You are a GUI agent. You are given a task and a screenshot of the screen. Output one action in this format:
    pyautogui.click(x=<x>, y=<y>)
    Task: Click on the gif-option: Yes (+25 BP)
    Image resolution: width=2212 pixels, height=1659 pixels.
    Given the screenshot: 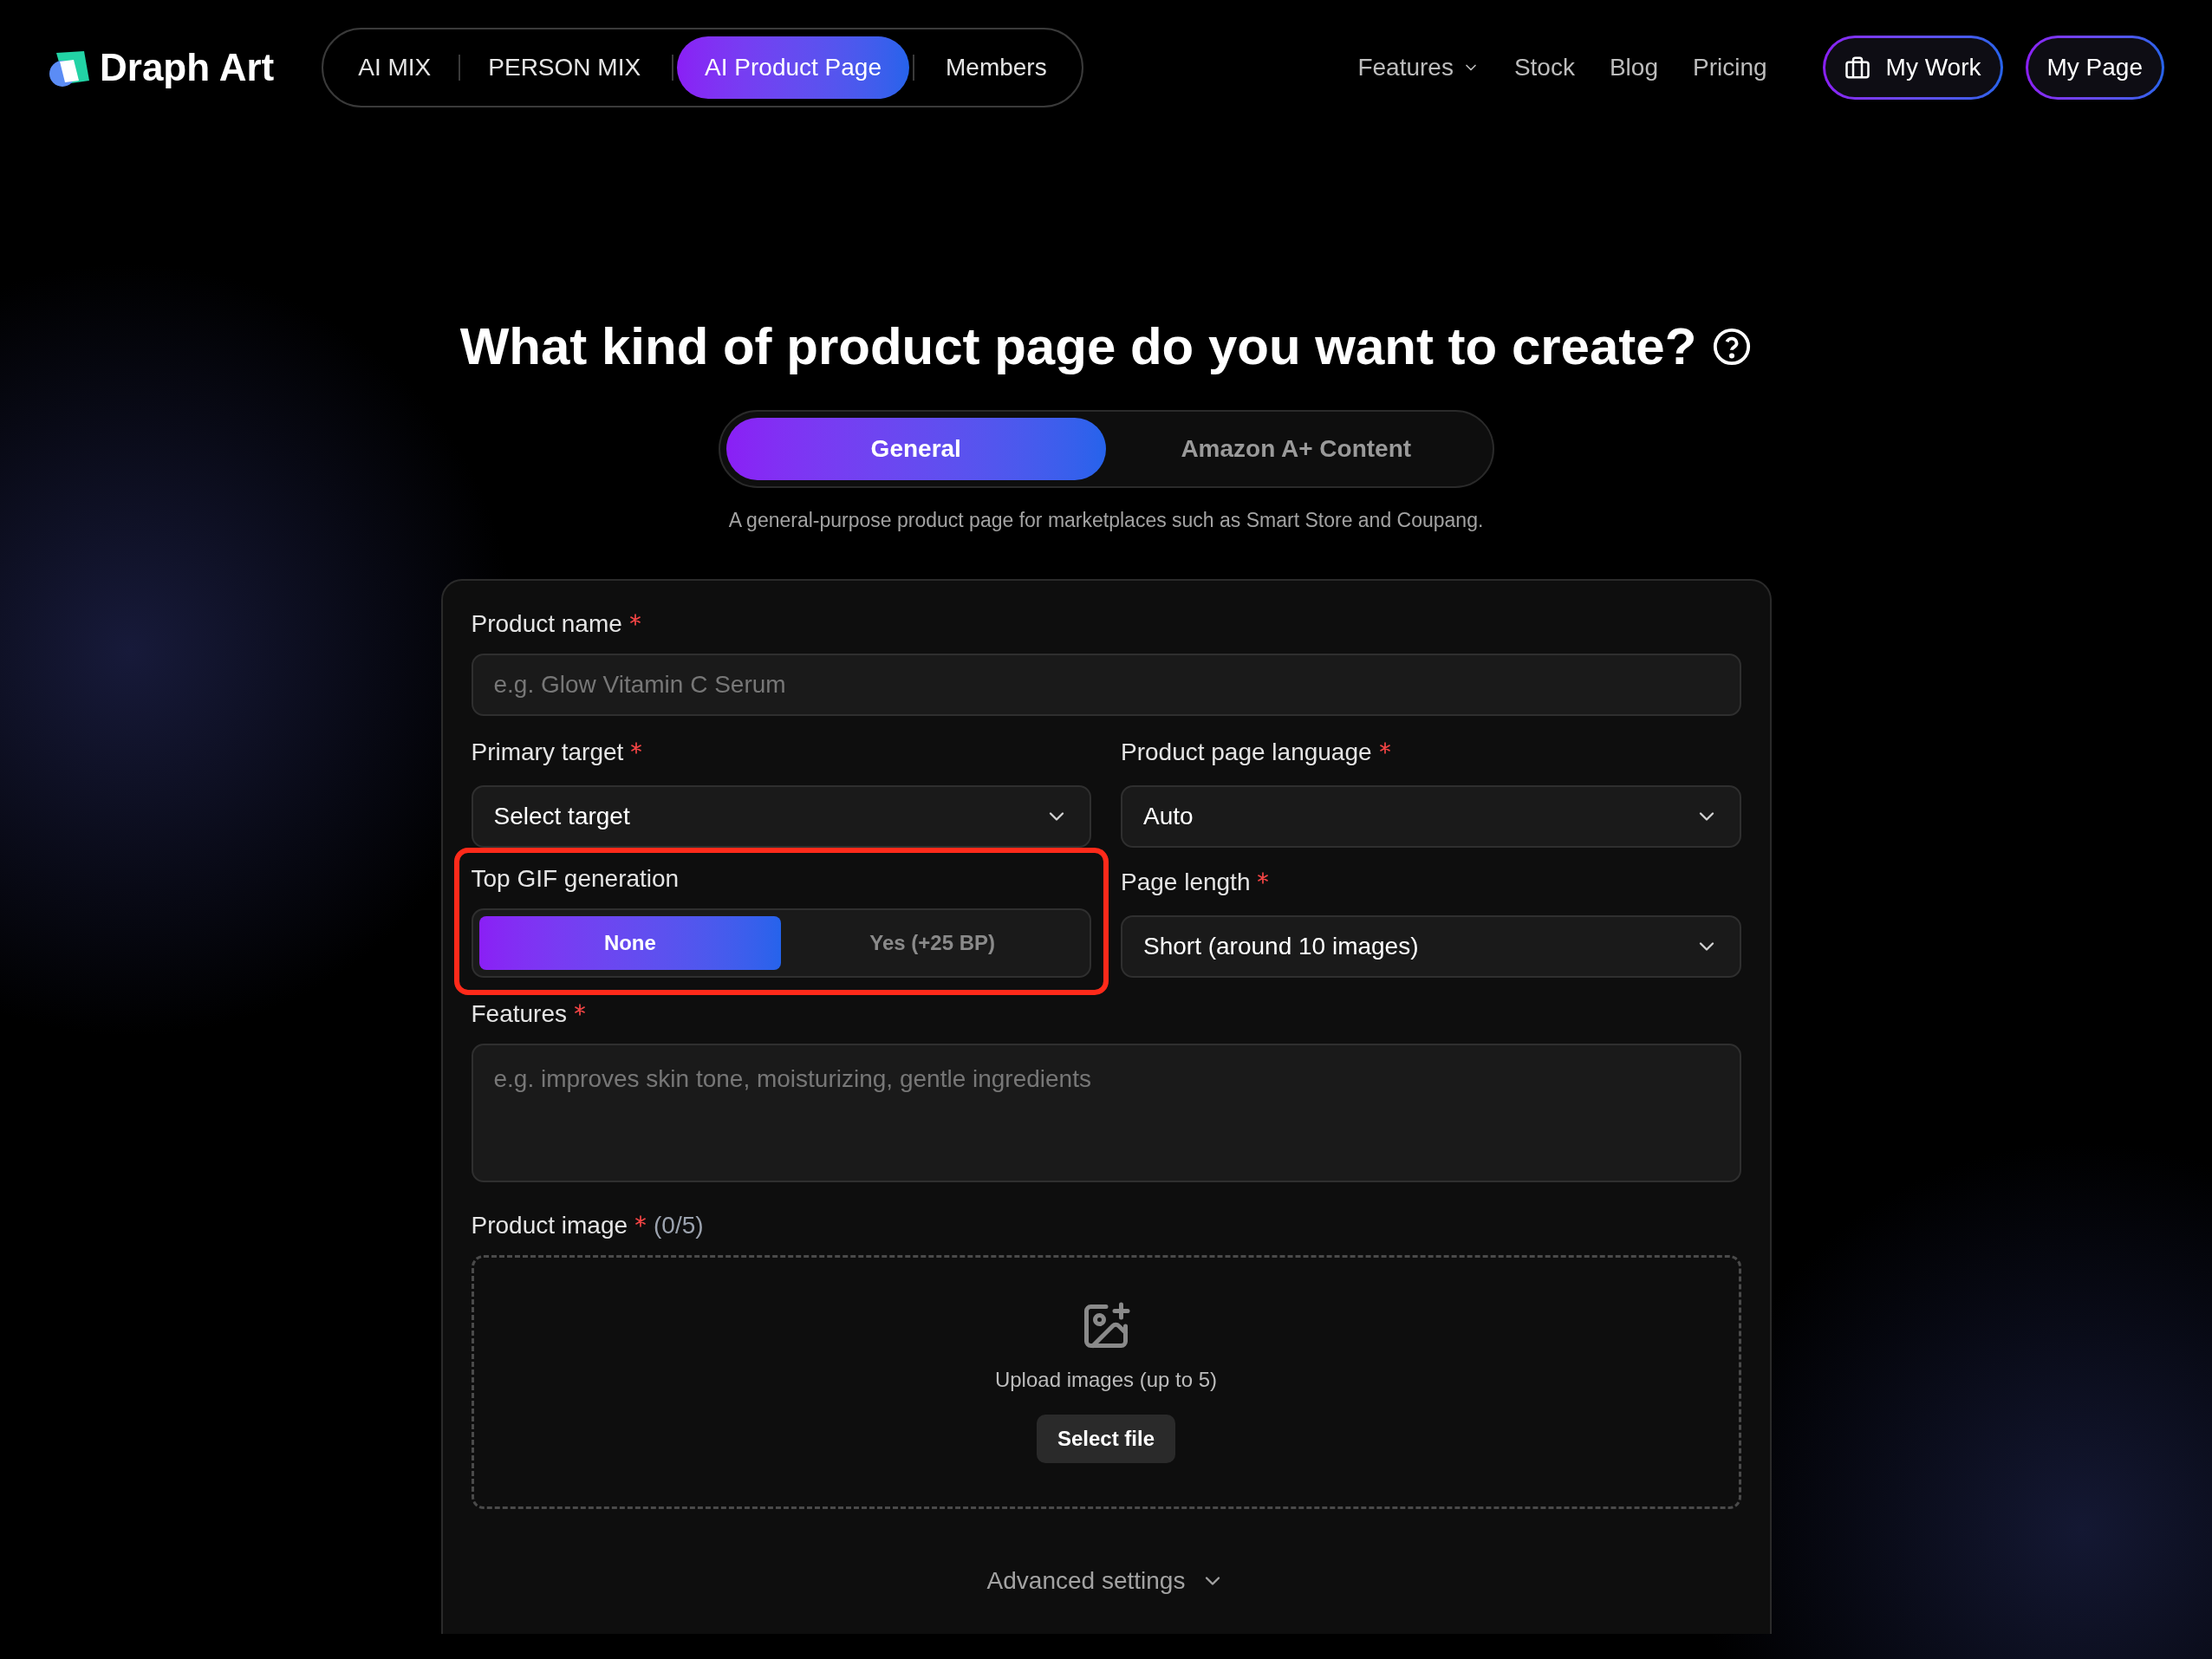 What is the action you would take?
    pyautogui.click(x=932, y=942)
    